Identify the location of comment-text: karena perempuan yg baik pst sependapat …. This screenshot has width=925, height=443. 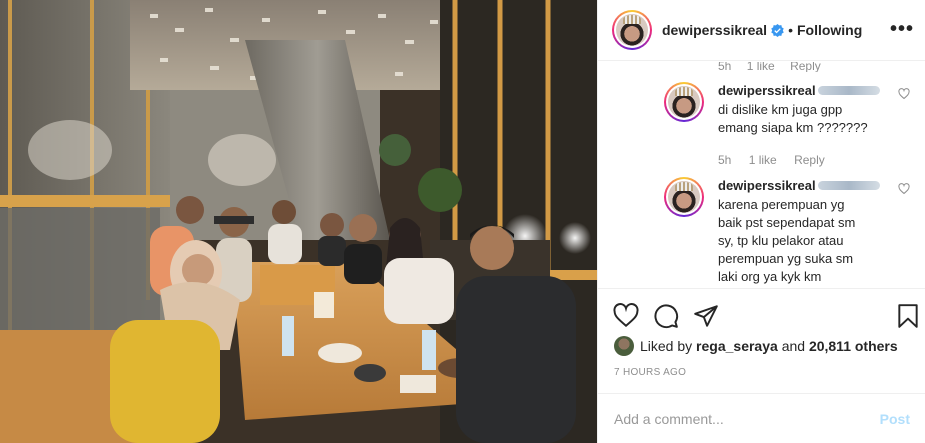
(787, 240).